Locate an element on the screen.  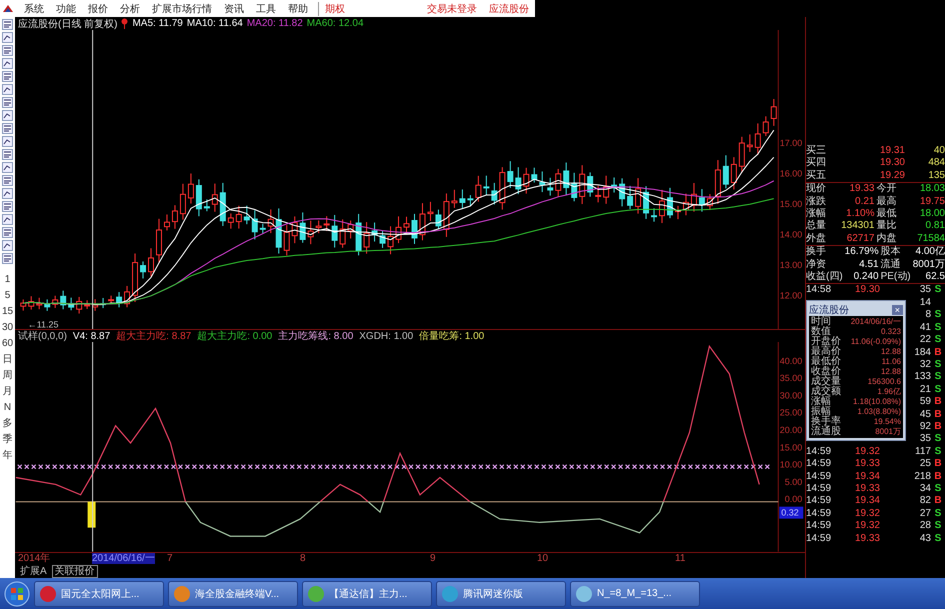
menu-item: 报价 is located at coordinates (98, 9).